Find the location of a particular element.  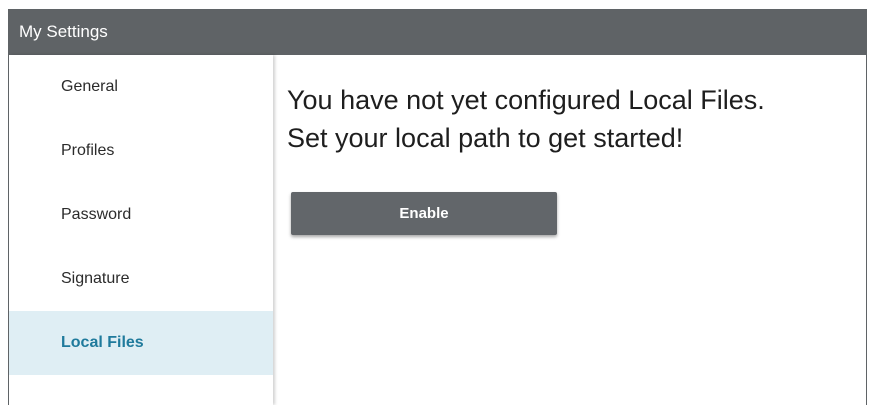

sidebar-item-local-files: Local Files is located at coordinates (141, 343).